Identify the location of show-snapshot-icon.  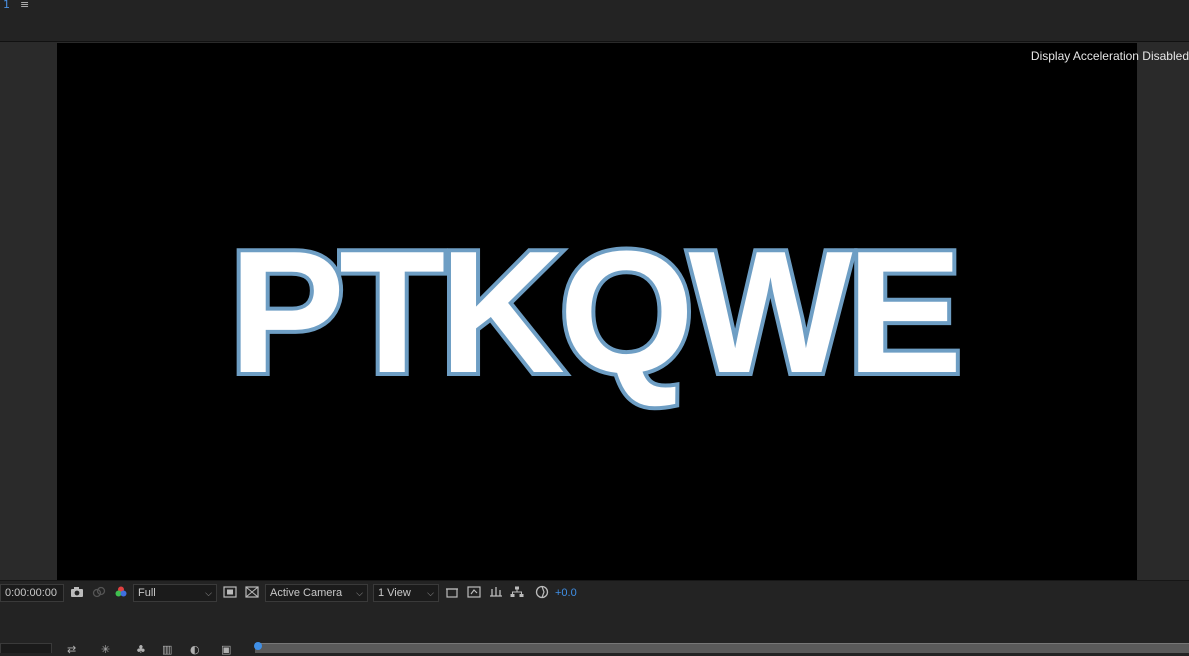
(99, 592).